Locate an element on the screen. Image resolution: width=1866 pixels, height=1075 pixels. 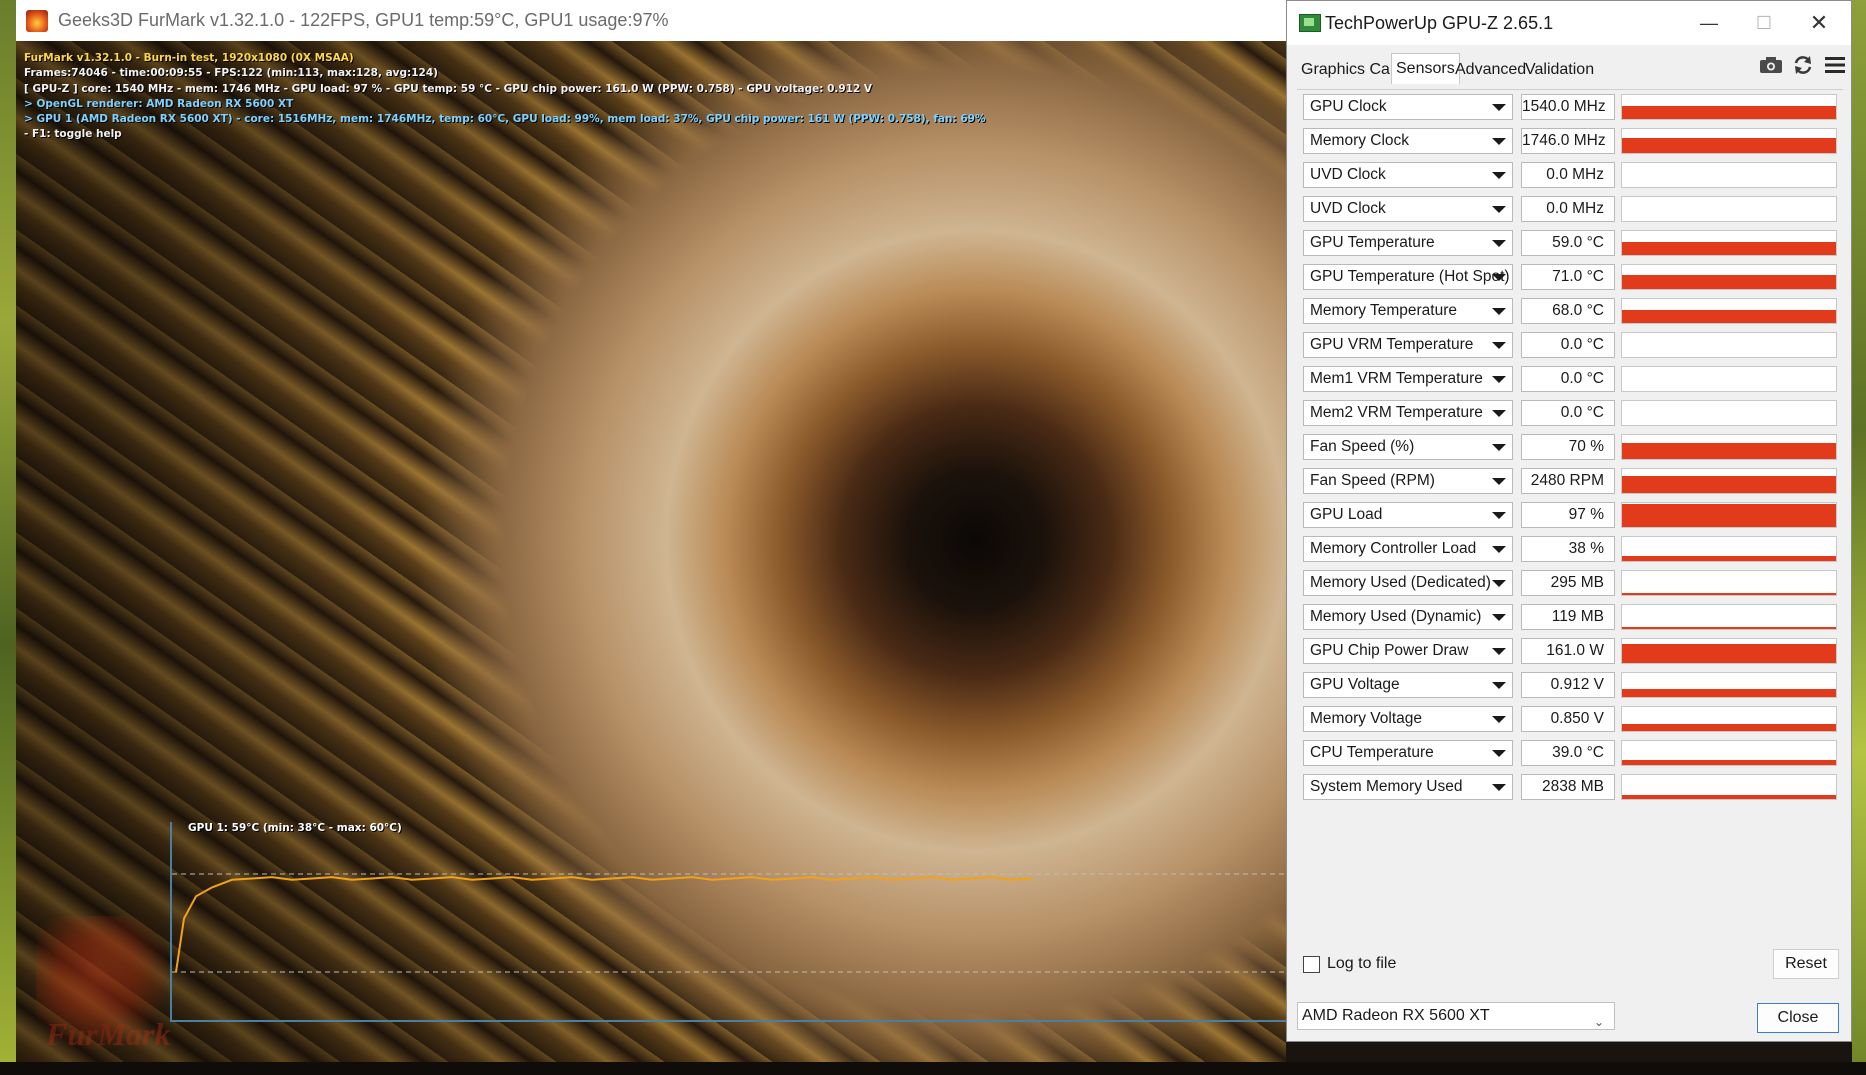
sensor-name-label: GPU Temperature (Hot Spot) is located at coordinates (1410, 276).